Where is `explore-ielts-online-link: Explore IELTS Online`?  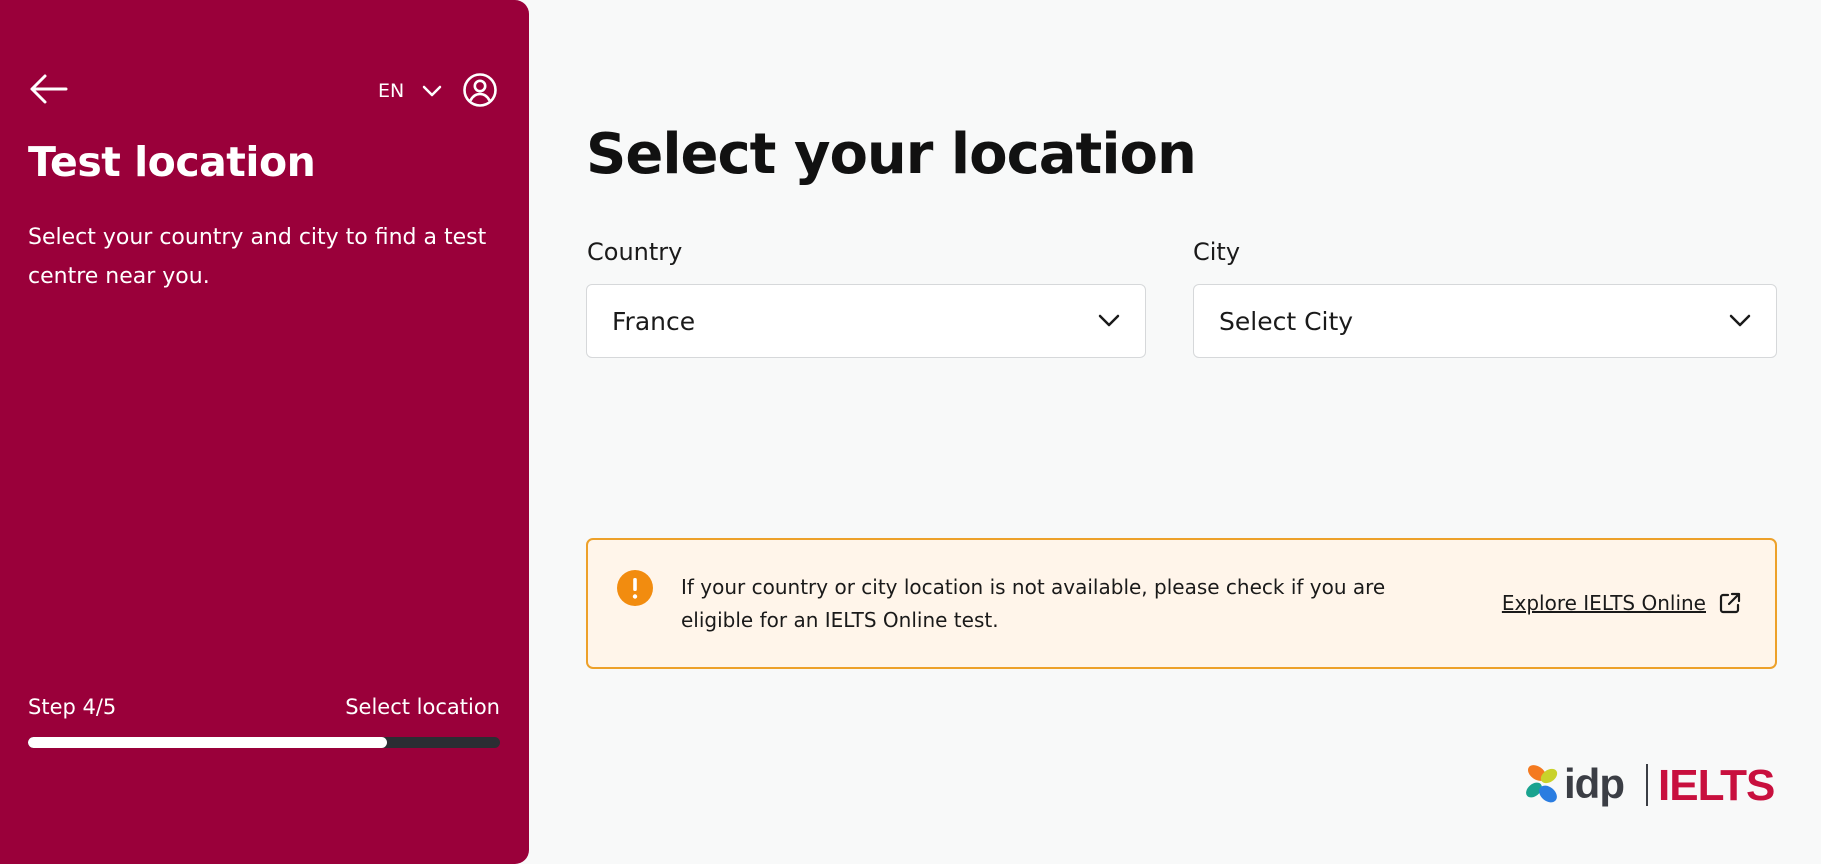 explore-ielts-online-link: Explore IELTS Online is located at coordinates (1622, 603).